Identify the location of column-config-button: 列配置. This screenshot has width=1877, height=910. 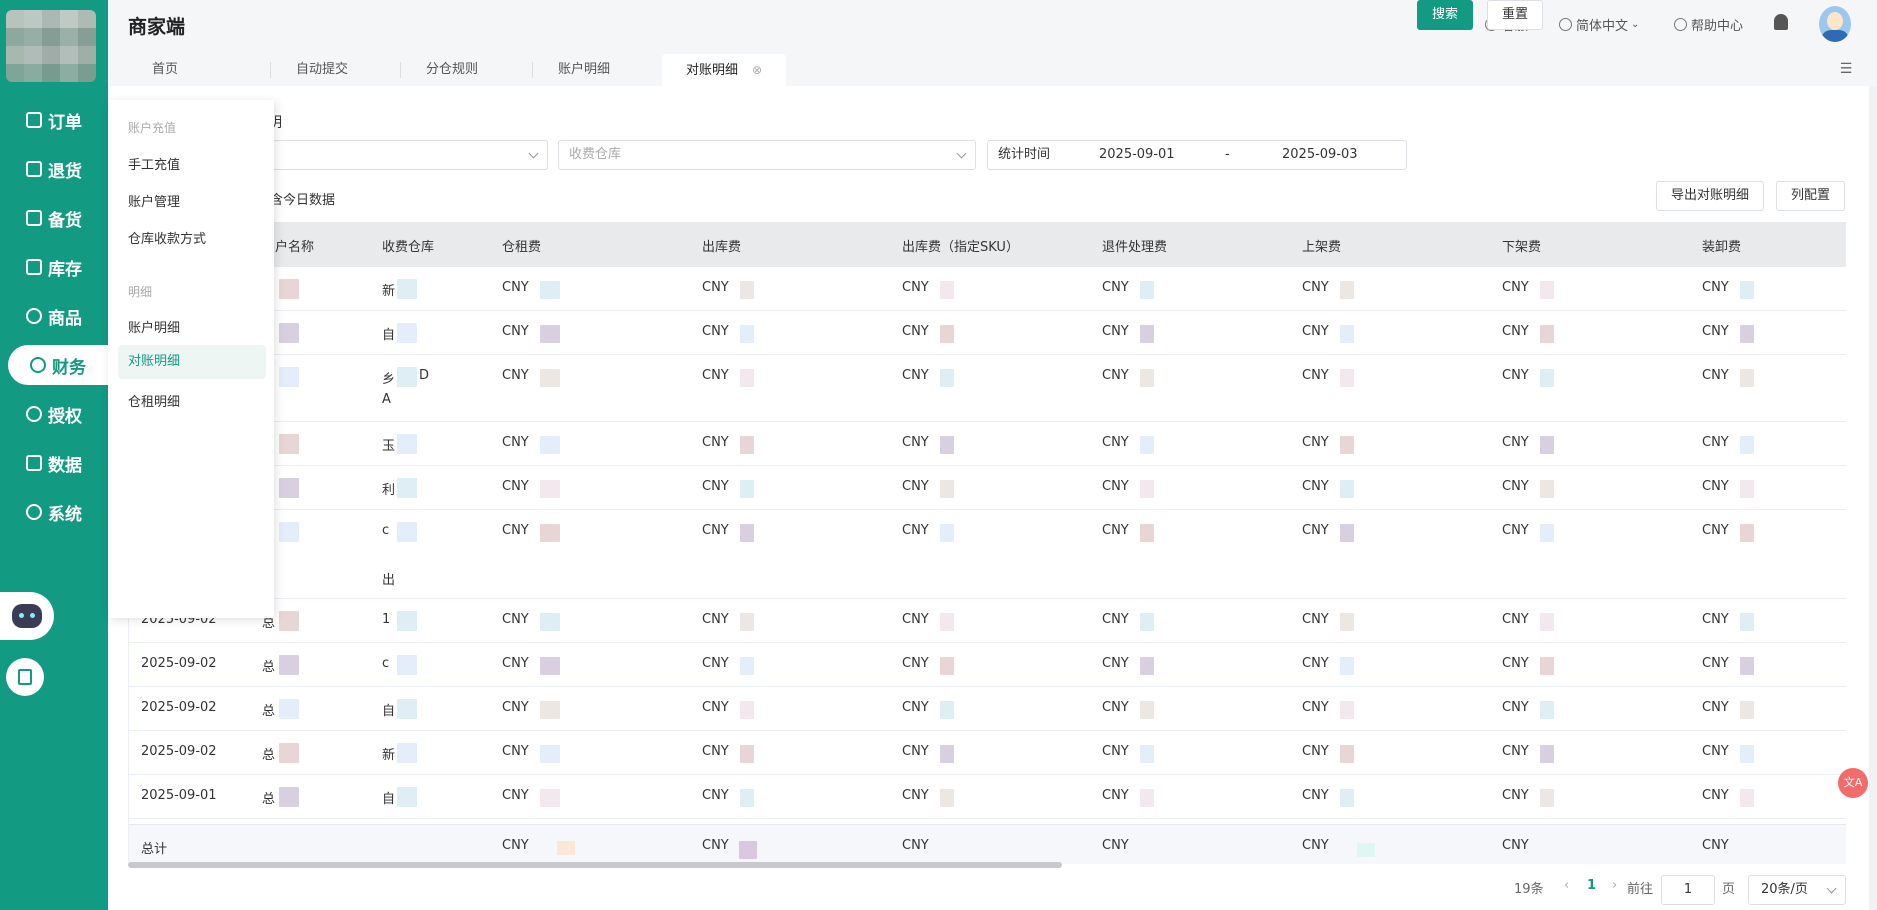
(1811, 196).